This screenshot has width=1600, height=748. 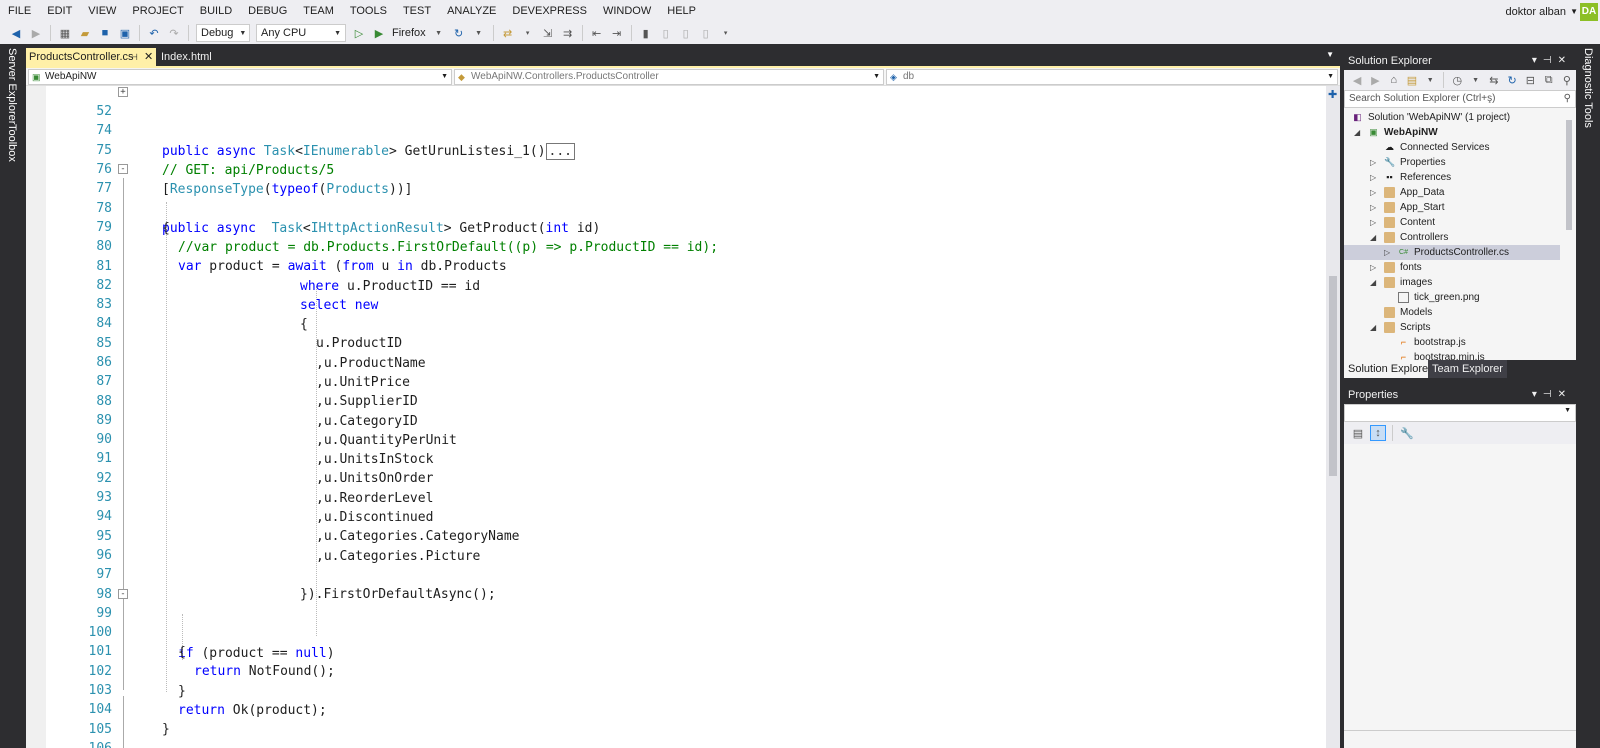 I want to click on tab-team-explorer: Team Explorer, so click(x=1467, y=369).